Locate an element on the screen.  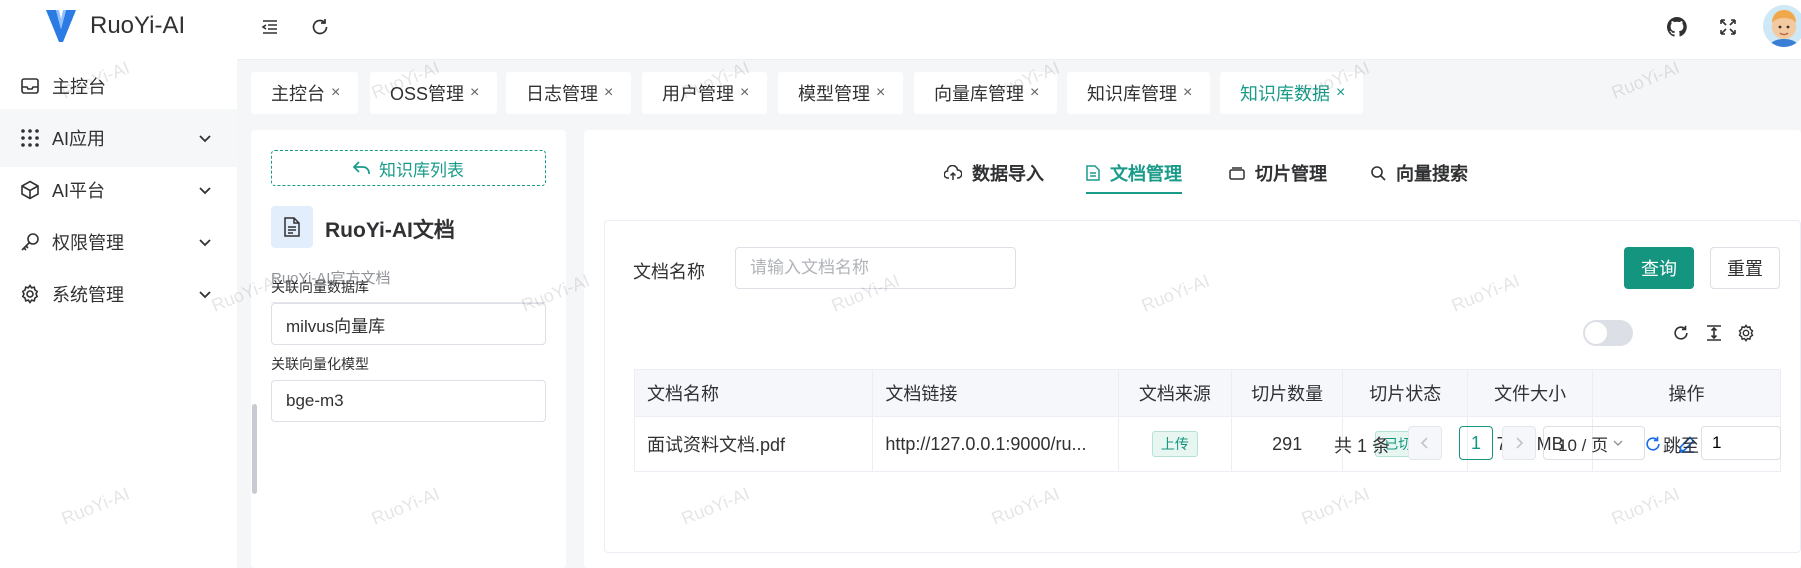
back-arrow-icon is located at coordinates (361, 167).